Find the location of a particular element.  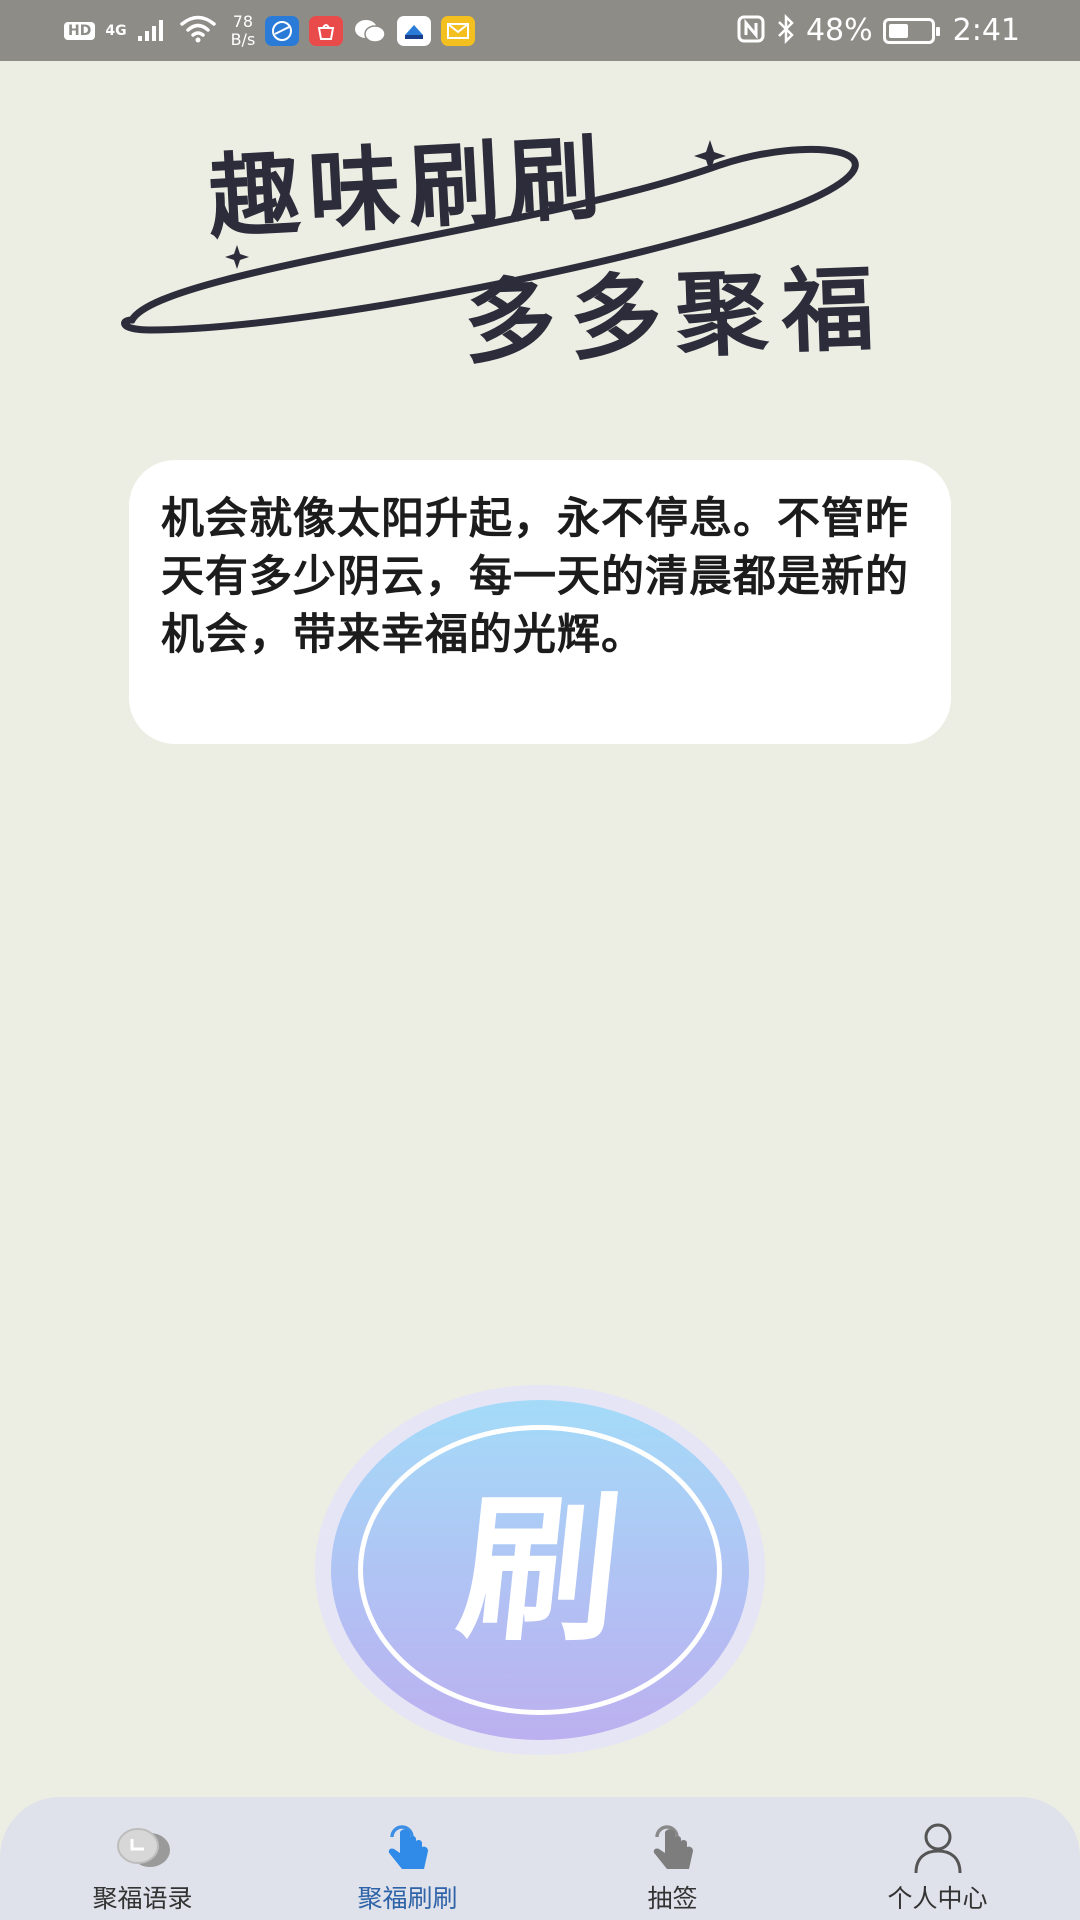

brush-button-face: 刷 is located at coordinates (540, 1570).